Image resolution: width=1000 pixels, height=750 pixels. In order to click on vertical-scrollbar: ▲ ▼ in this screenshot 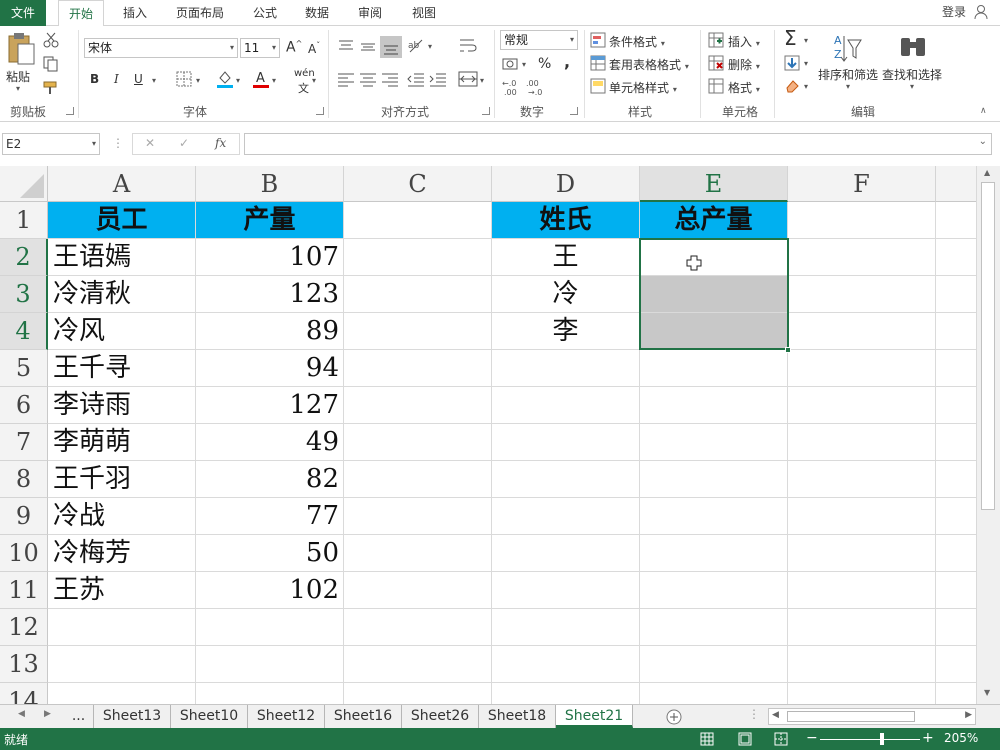, I will do `click(988, 435)`.